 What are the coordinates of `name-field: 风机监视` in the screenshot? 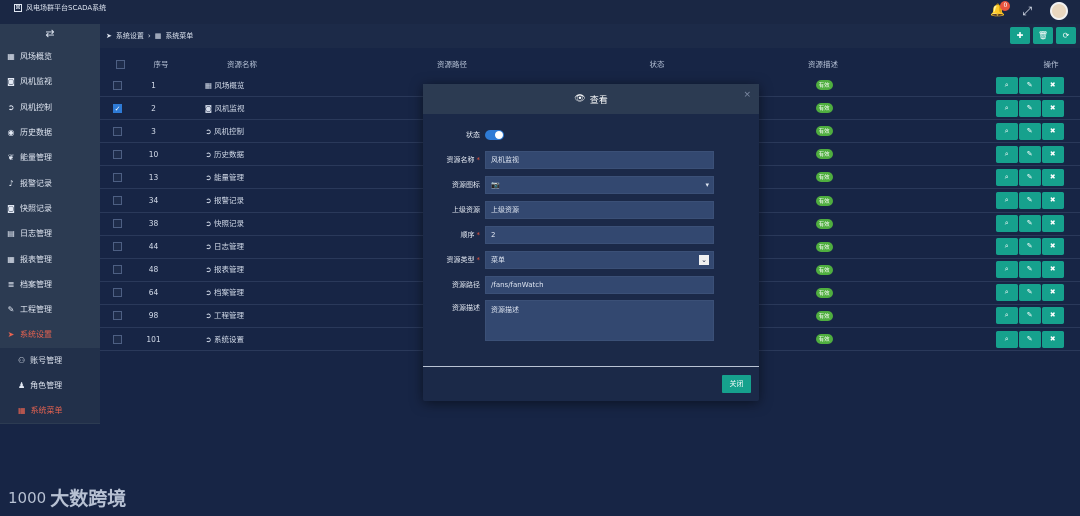 It's located at (599, 159).